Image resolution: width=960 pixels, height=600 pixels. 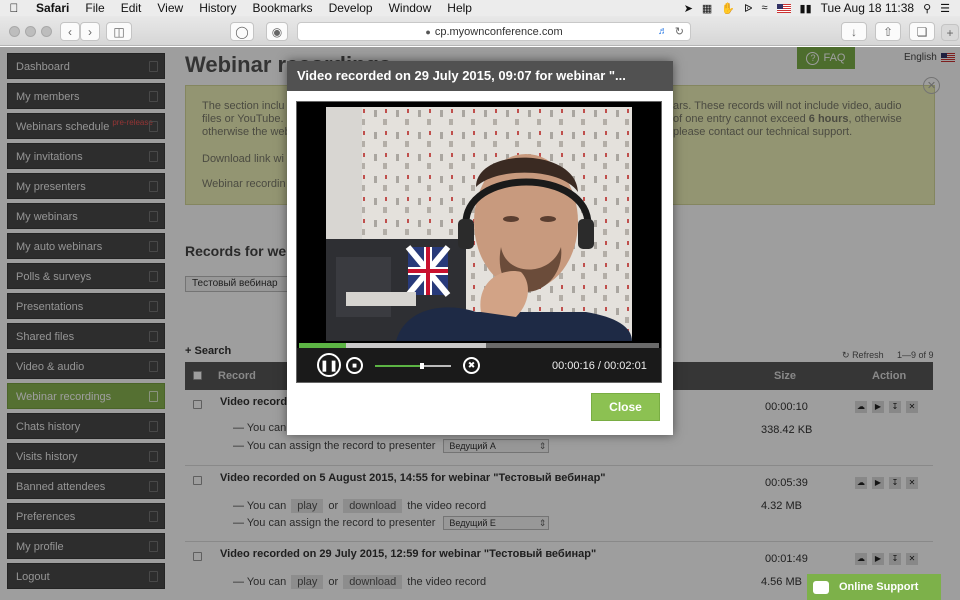 What do you see at coordinates (867, 8) in the screenshot?
I see `menubar-clock: Tue Aug 18 11:38` at bounding box center [867, 8].